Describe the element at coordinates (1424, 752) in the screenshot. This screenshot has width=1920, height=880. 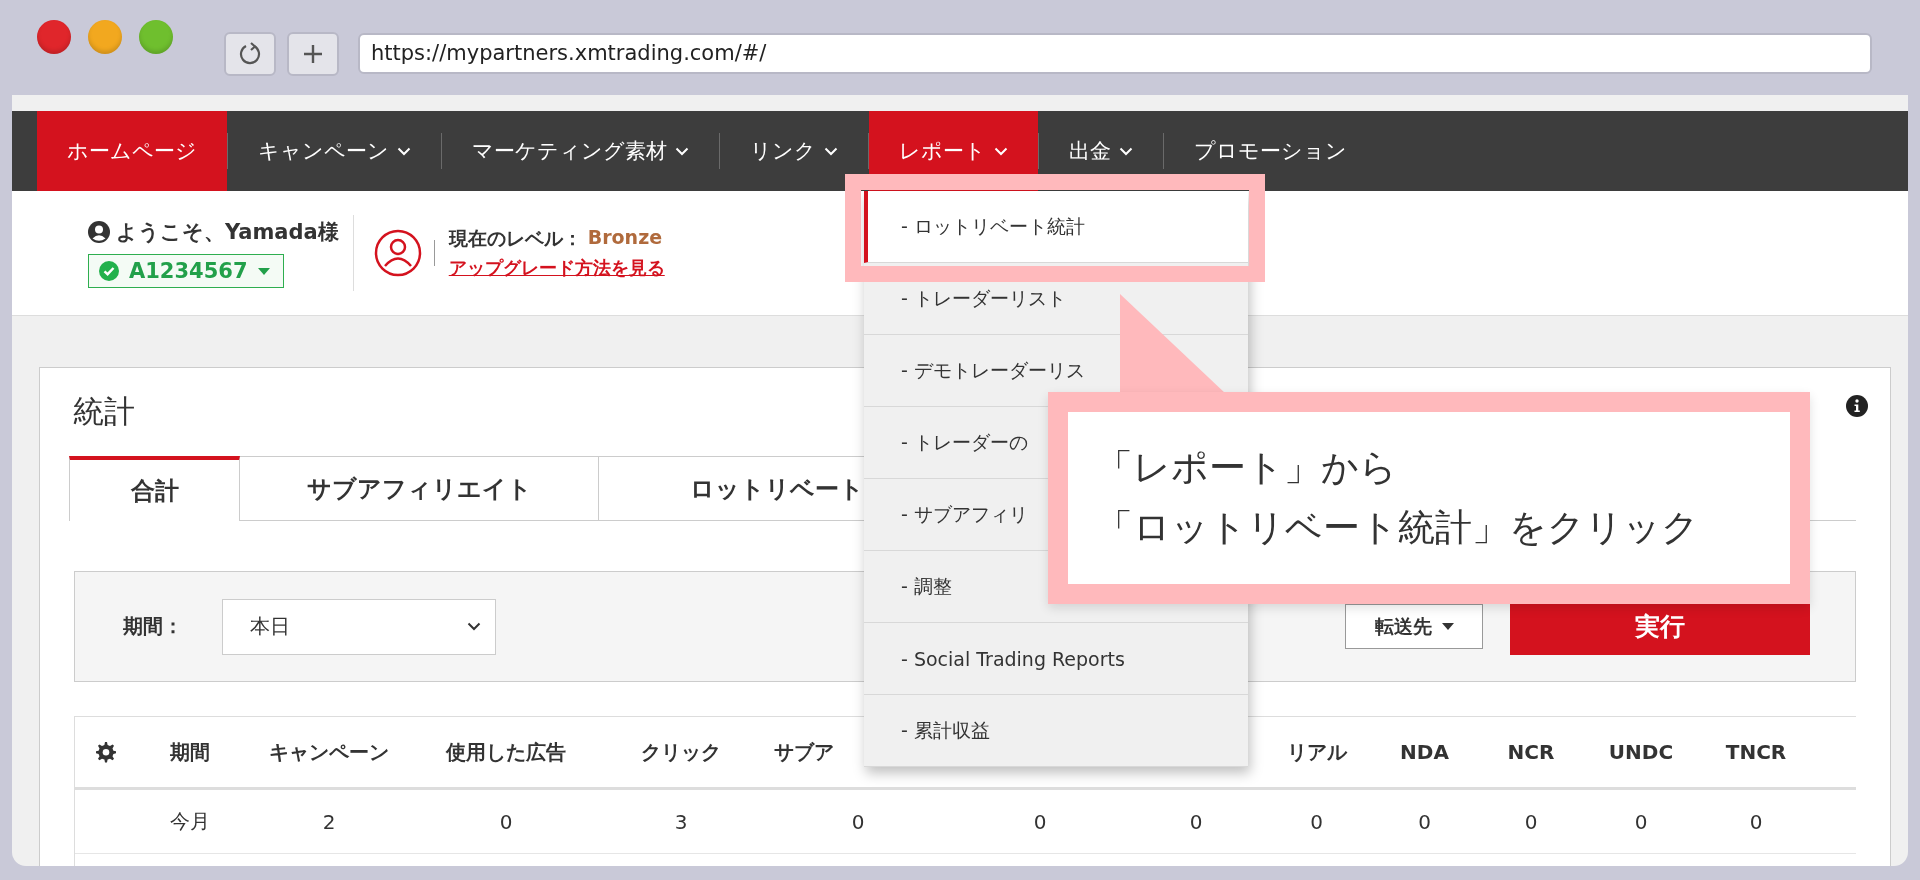
I see `column-header: NDA` at that location.